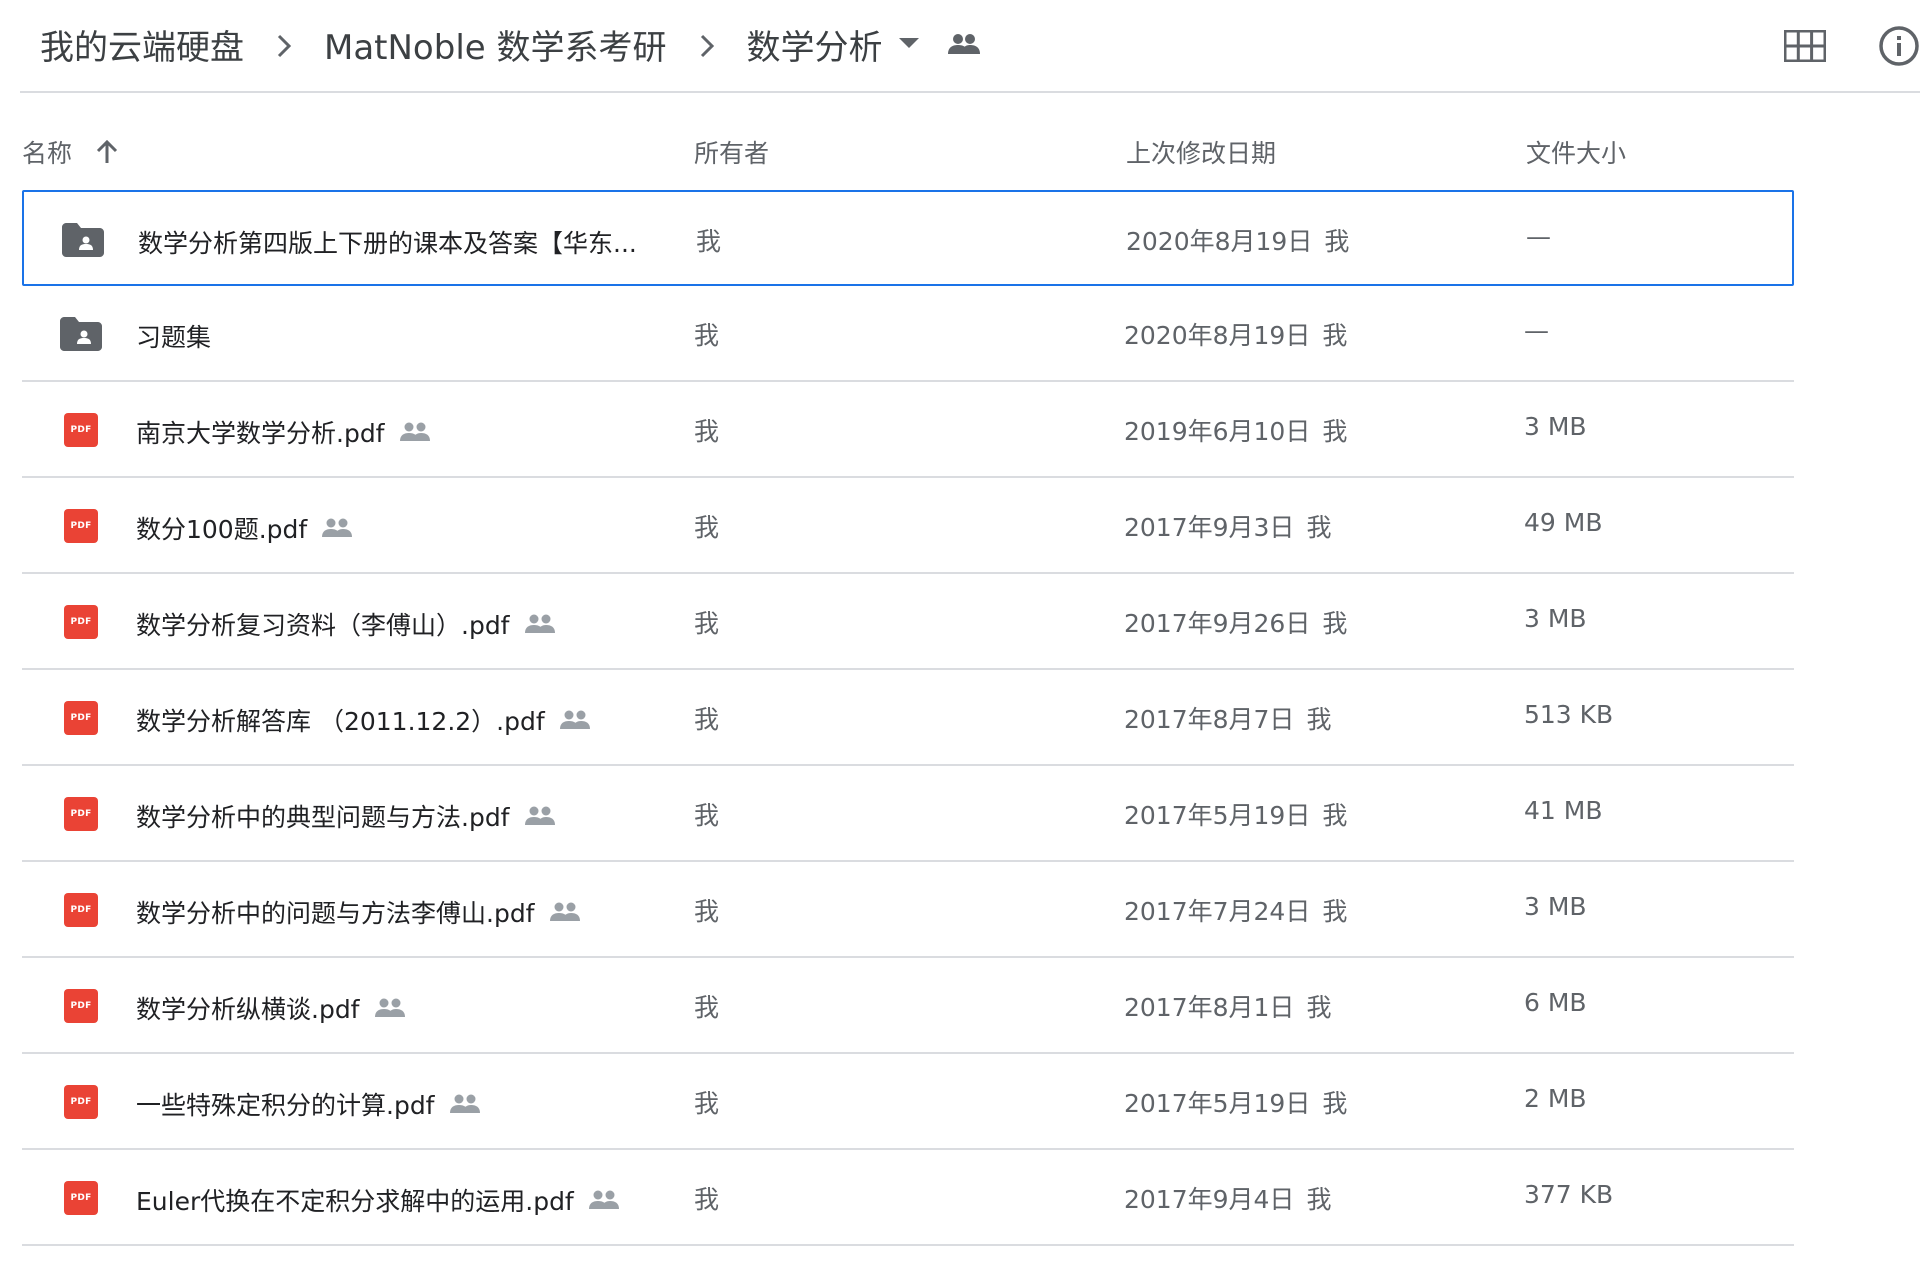 Image resolution: width=1920 pixels, height=1270 pixels. I want to click on file-name-cell: 习题集, so click(173, 336).